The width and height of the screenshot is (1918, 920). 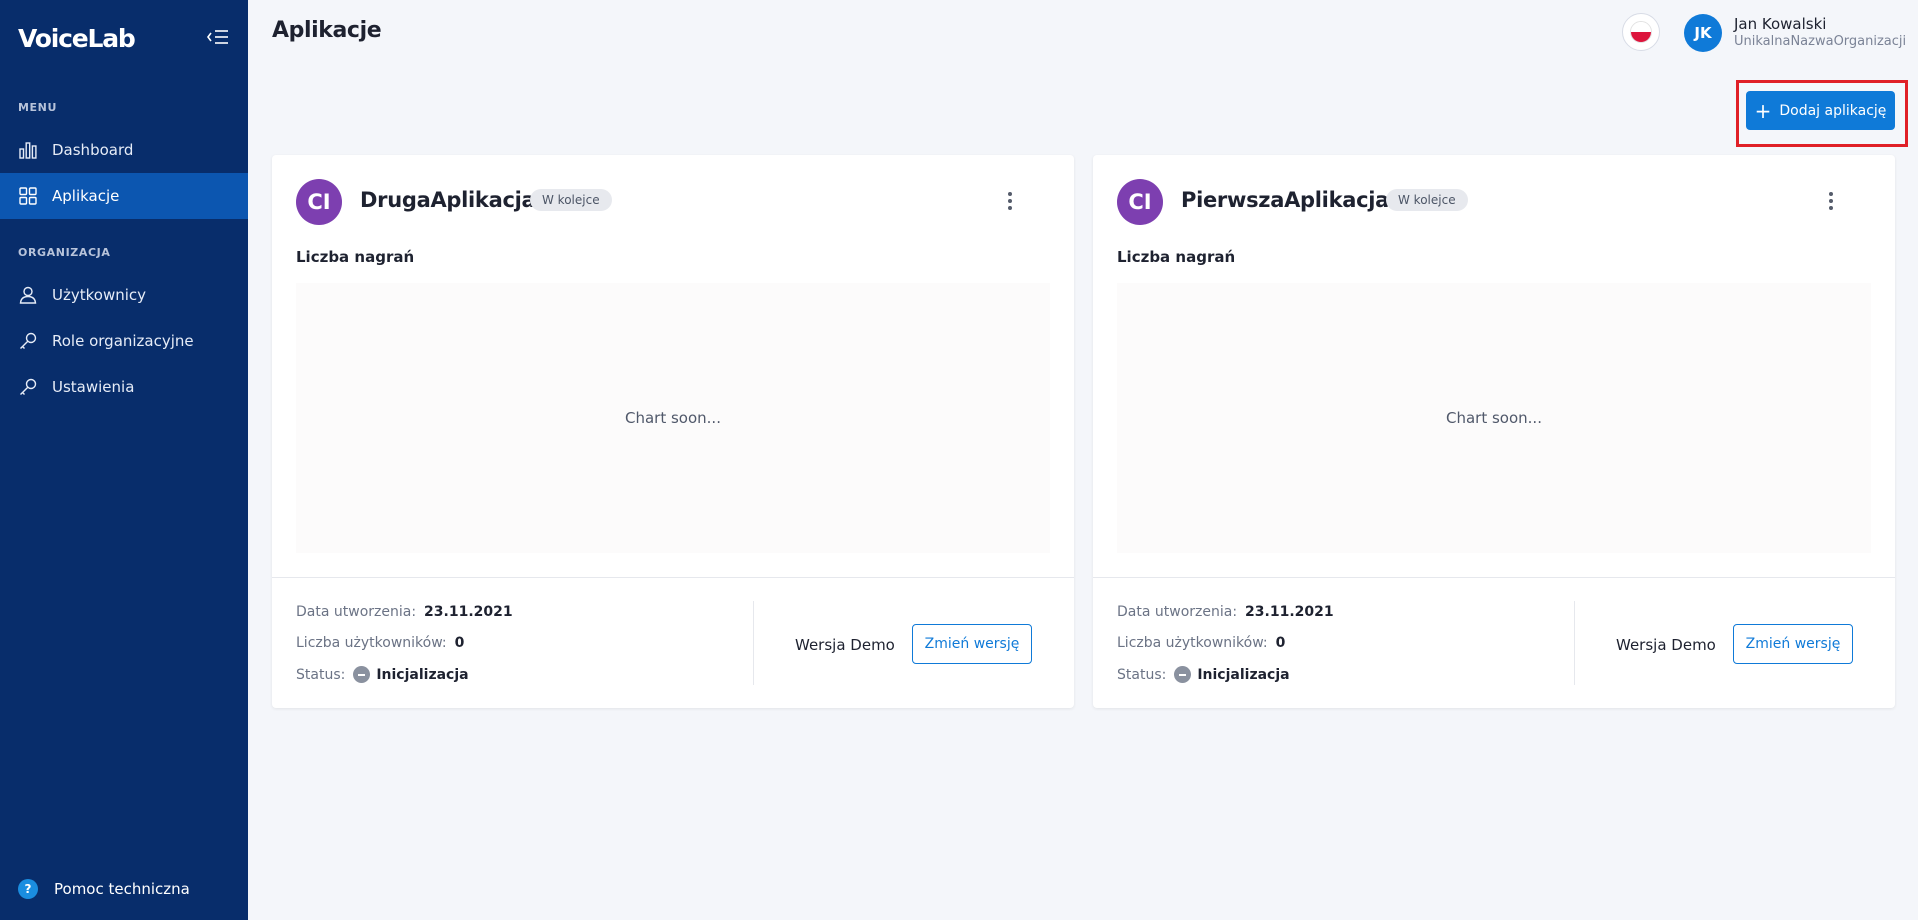 What do you see at coordinates (1820, 41) in the screenshot?
I see `user-organization: UnikalnaNazwaOrganizacji` at bounding box center [1820, 41].